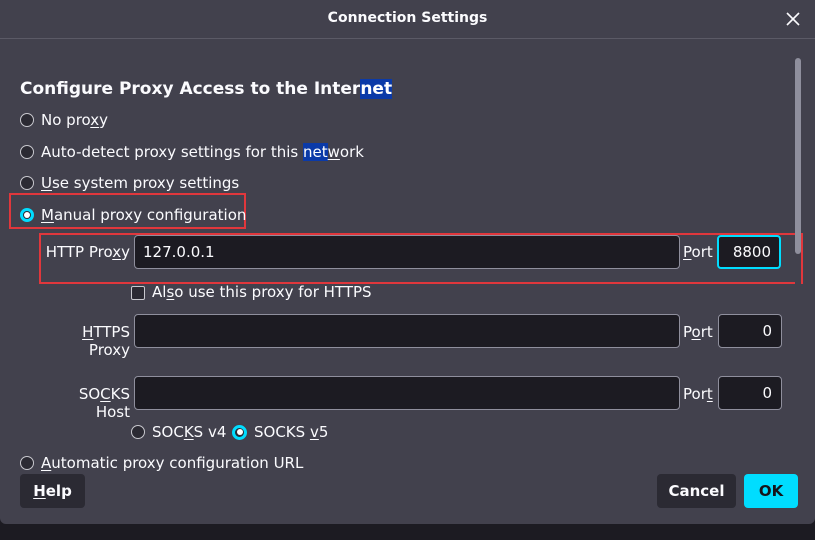 The height and width of the screenshot is (540, 815). I want to click on section-heading: Configure Proxy Access to the Internet, so click(206, 89).